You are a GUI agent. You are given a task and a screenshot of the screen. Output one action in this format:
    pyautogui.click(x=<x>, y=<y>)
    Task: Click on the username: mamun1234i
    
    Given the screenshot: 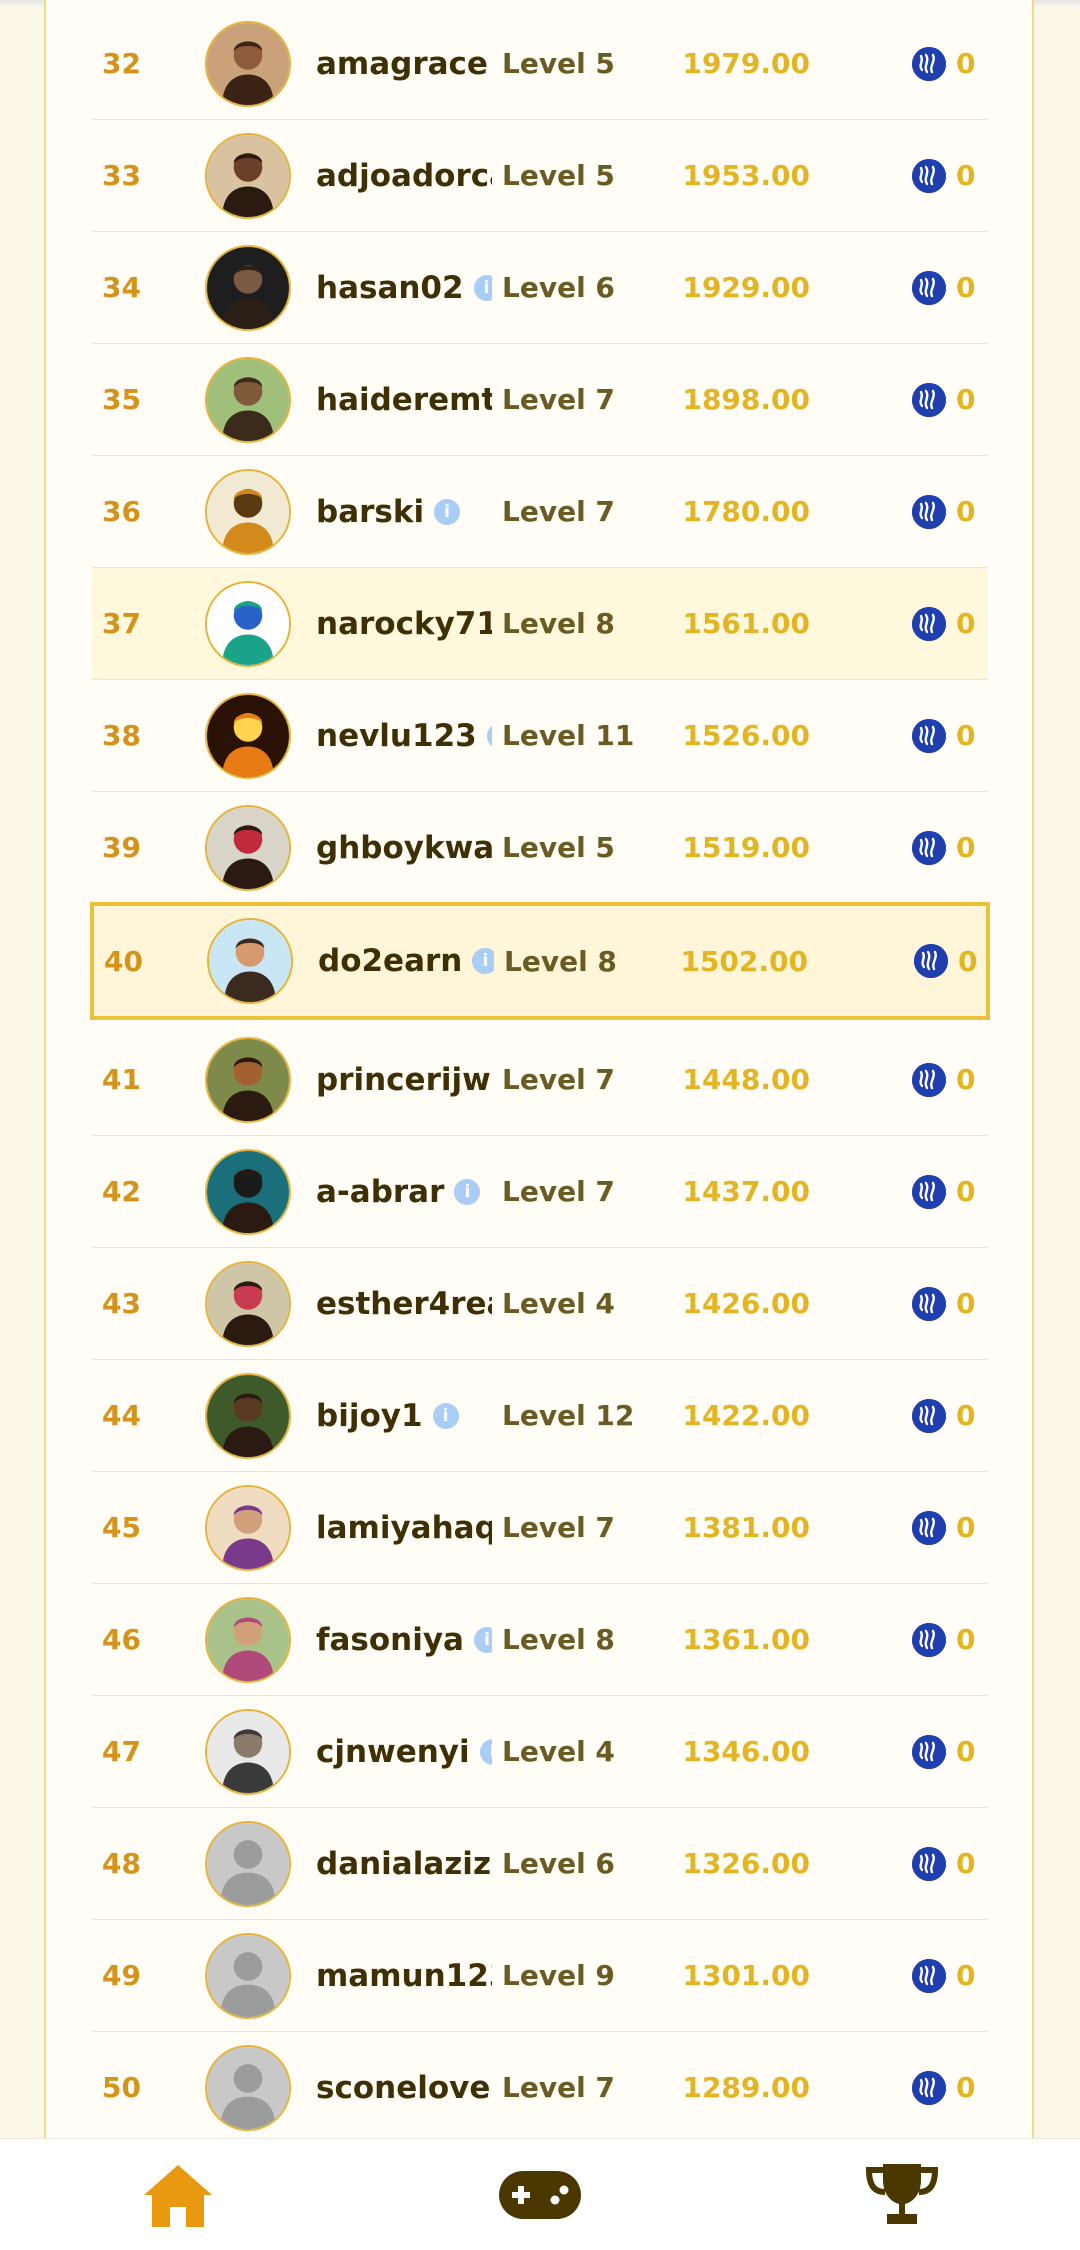 What is the action you would take?
    pyautogui.click(x=404, y=1975)
    